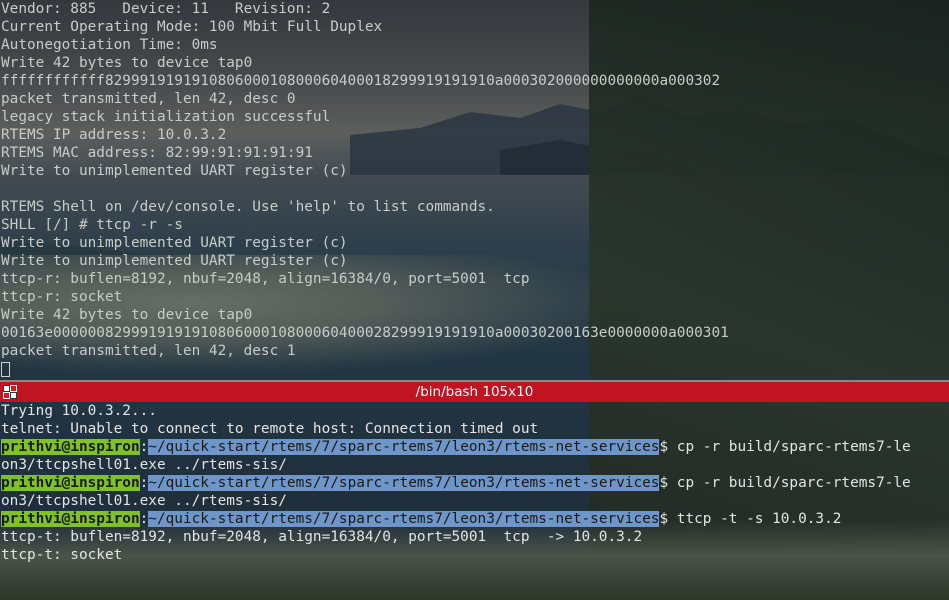 This screenshot has height=600, width=949. What do you see at coordinates (109, 45) in the screenshot?
I see `terminal-line: Autonegotiation Time: 0ms` at bounding box center [109, 45].